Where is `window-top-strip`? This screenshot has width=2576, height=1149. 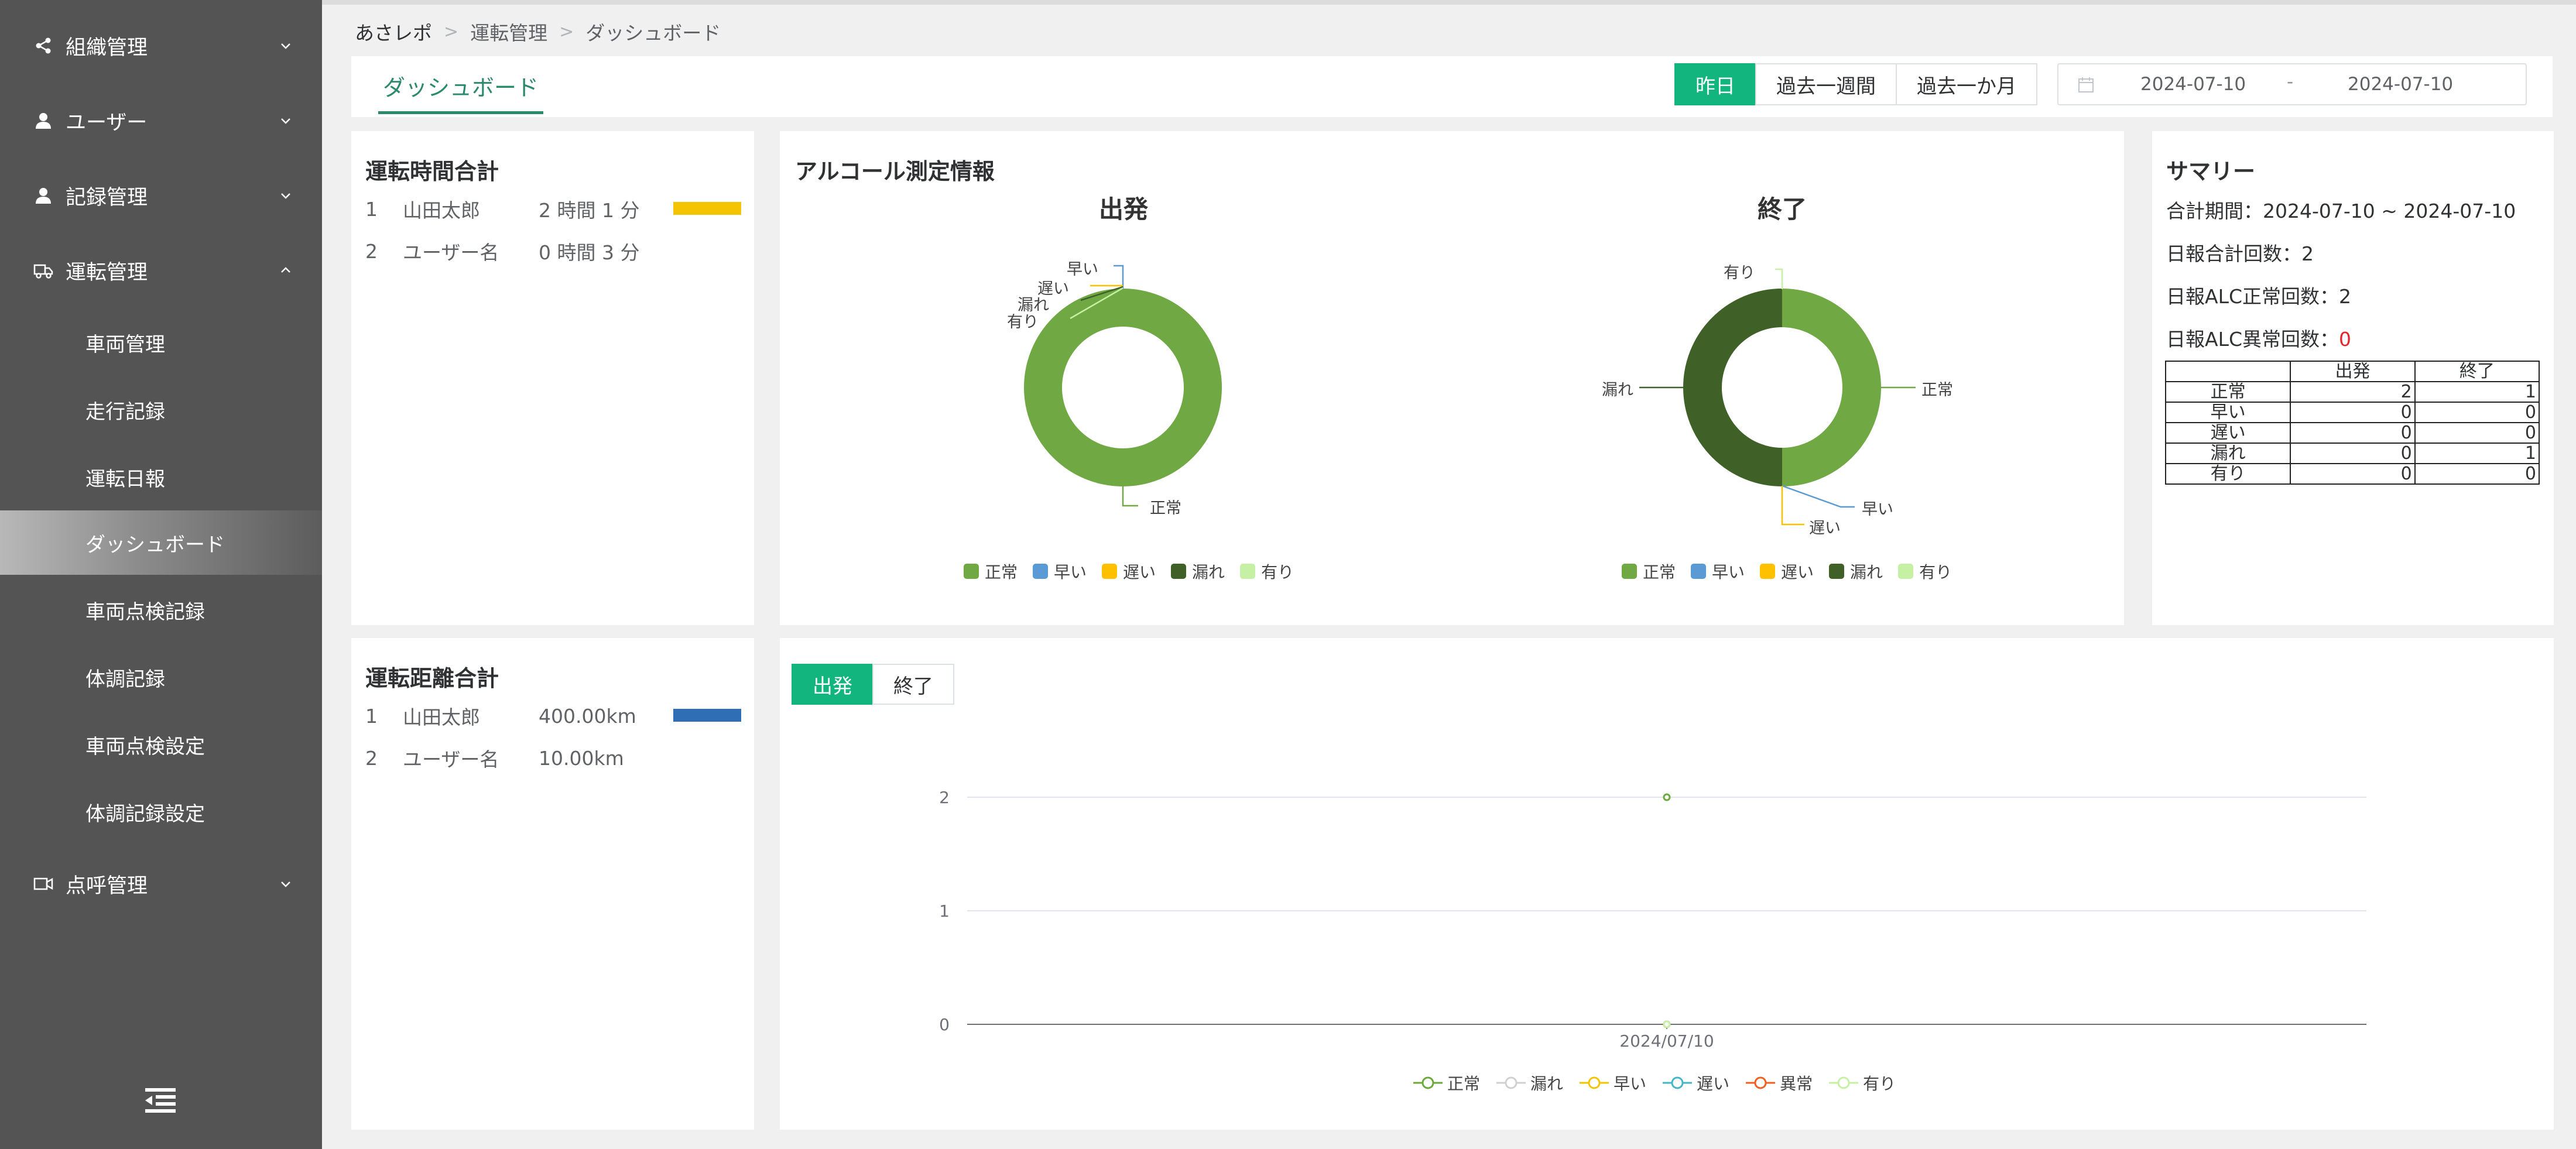
window-top-strip is located at coordinates (1288, 2).